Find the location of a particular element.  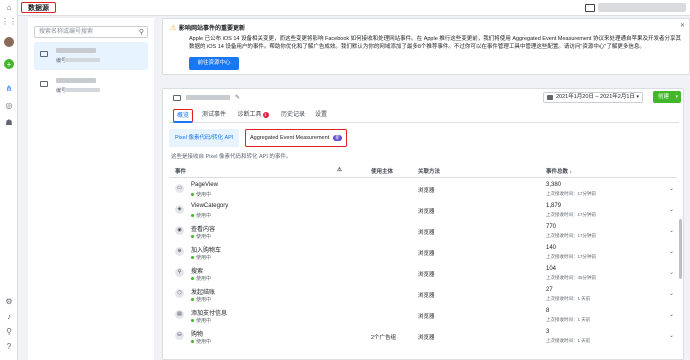

table-row: ◉ 查看内容 使用中 浏览器 770 上次接收时间：17分钟前 ⌄ is located at coordinates (423, 231).